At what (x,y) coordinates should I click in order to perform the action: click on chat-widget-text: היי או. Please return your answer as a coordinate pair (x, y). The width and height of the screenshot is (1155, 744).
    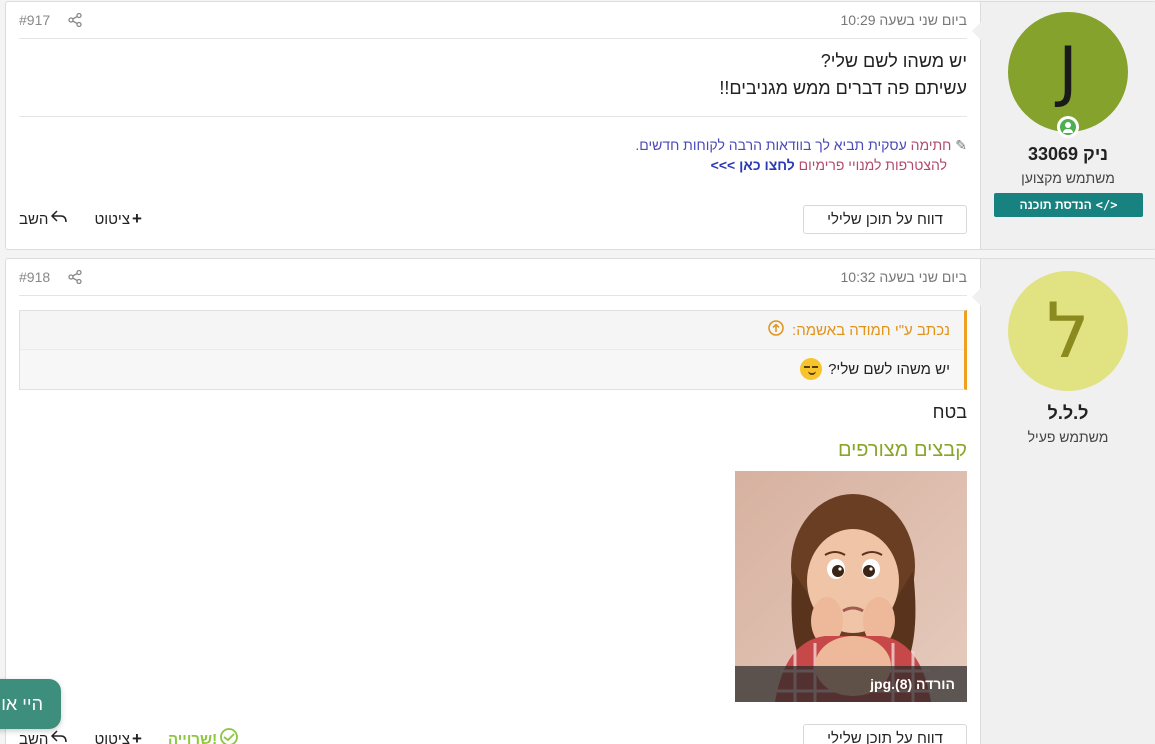
    Looking at the image, I should click on (22, 703).